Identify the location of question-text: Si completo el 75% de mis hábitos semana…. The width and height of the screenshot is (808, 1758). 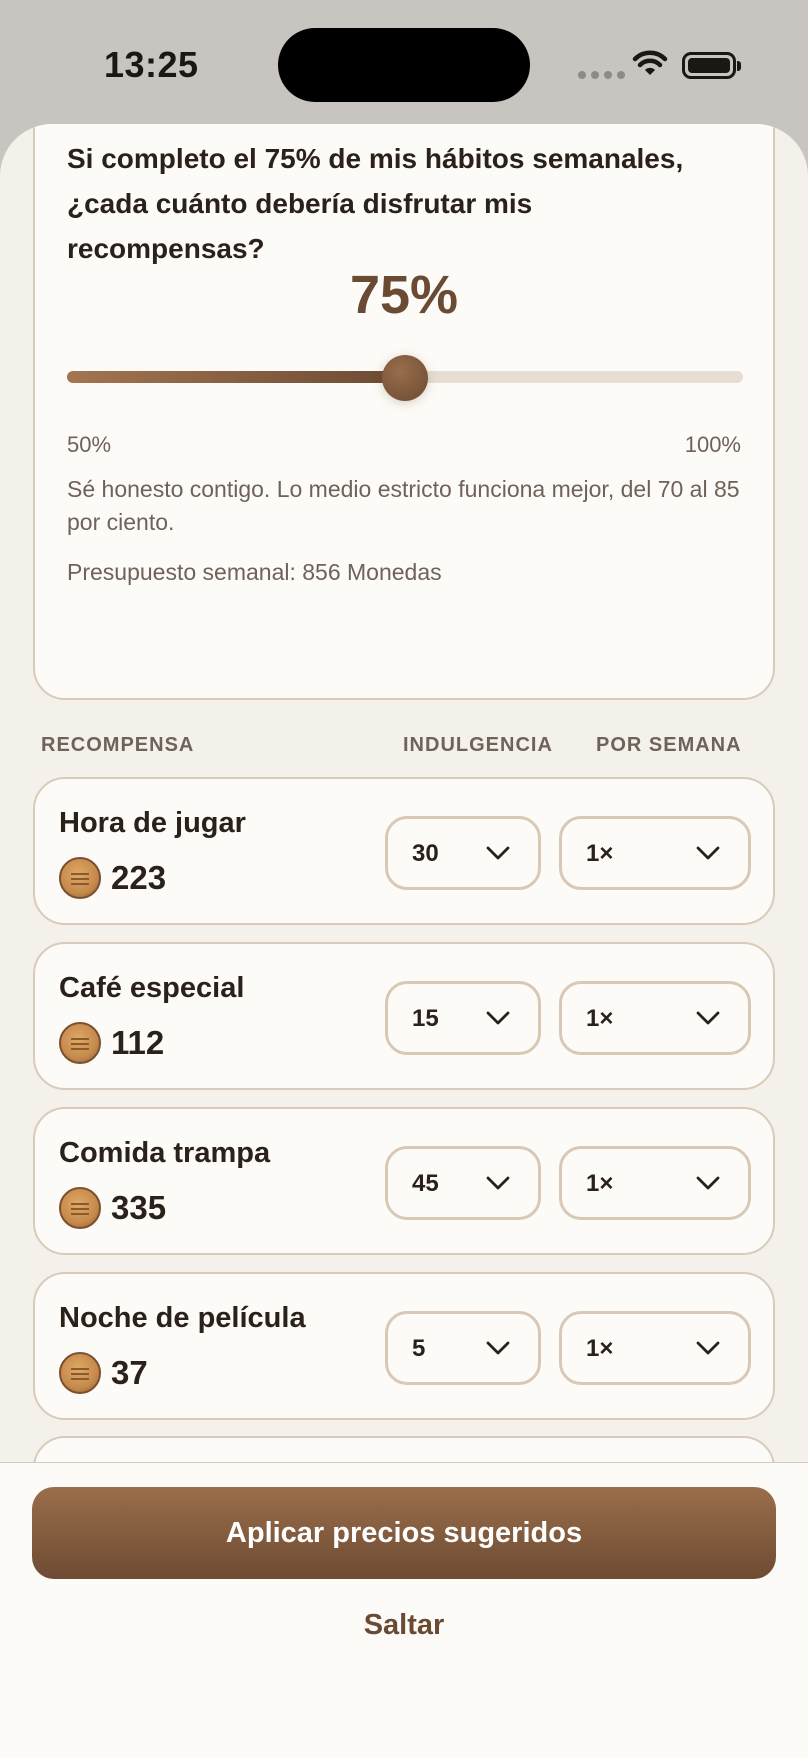
(375, 203).